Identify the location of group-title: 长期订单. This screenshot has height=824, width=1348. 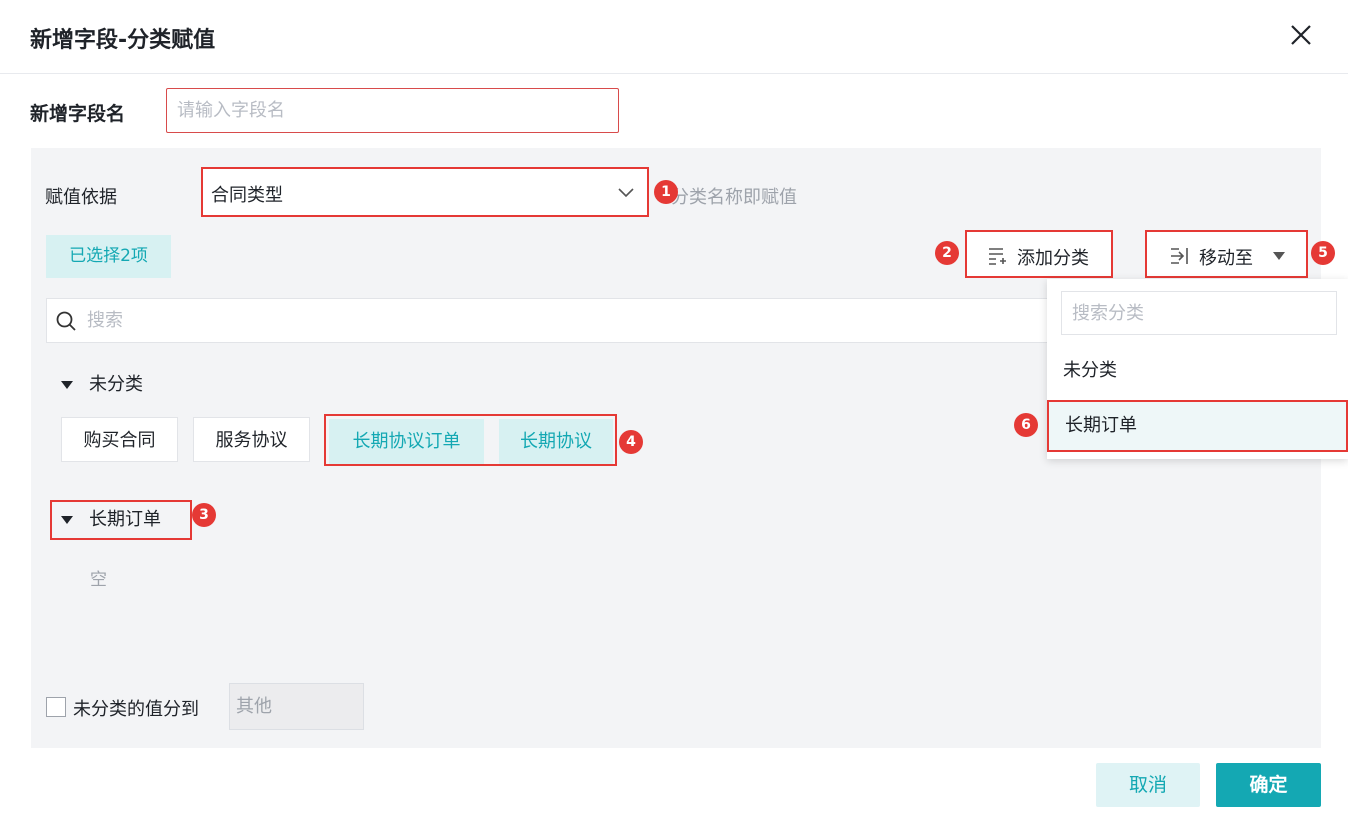
(125, 519).